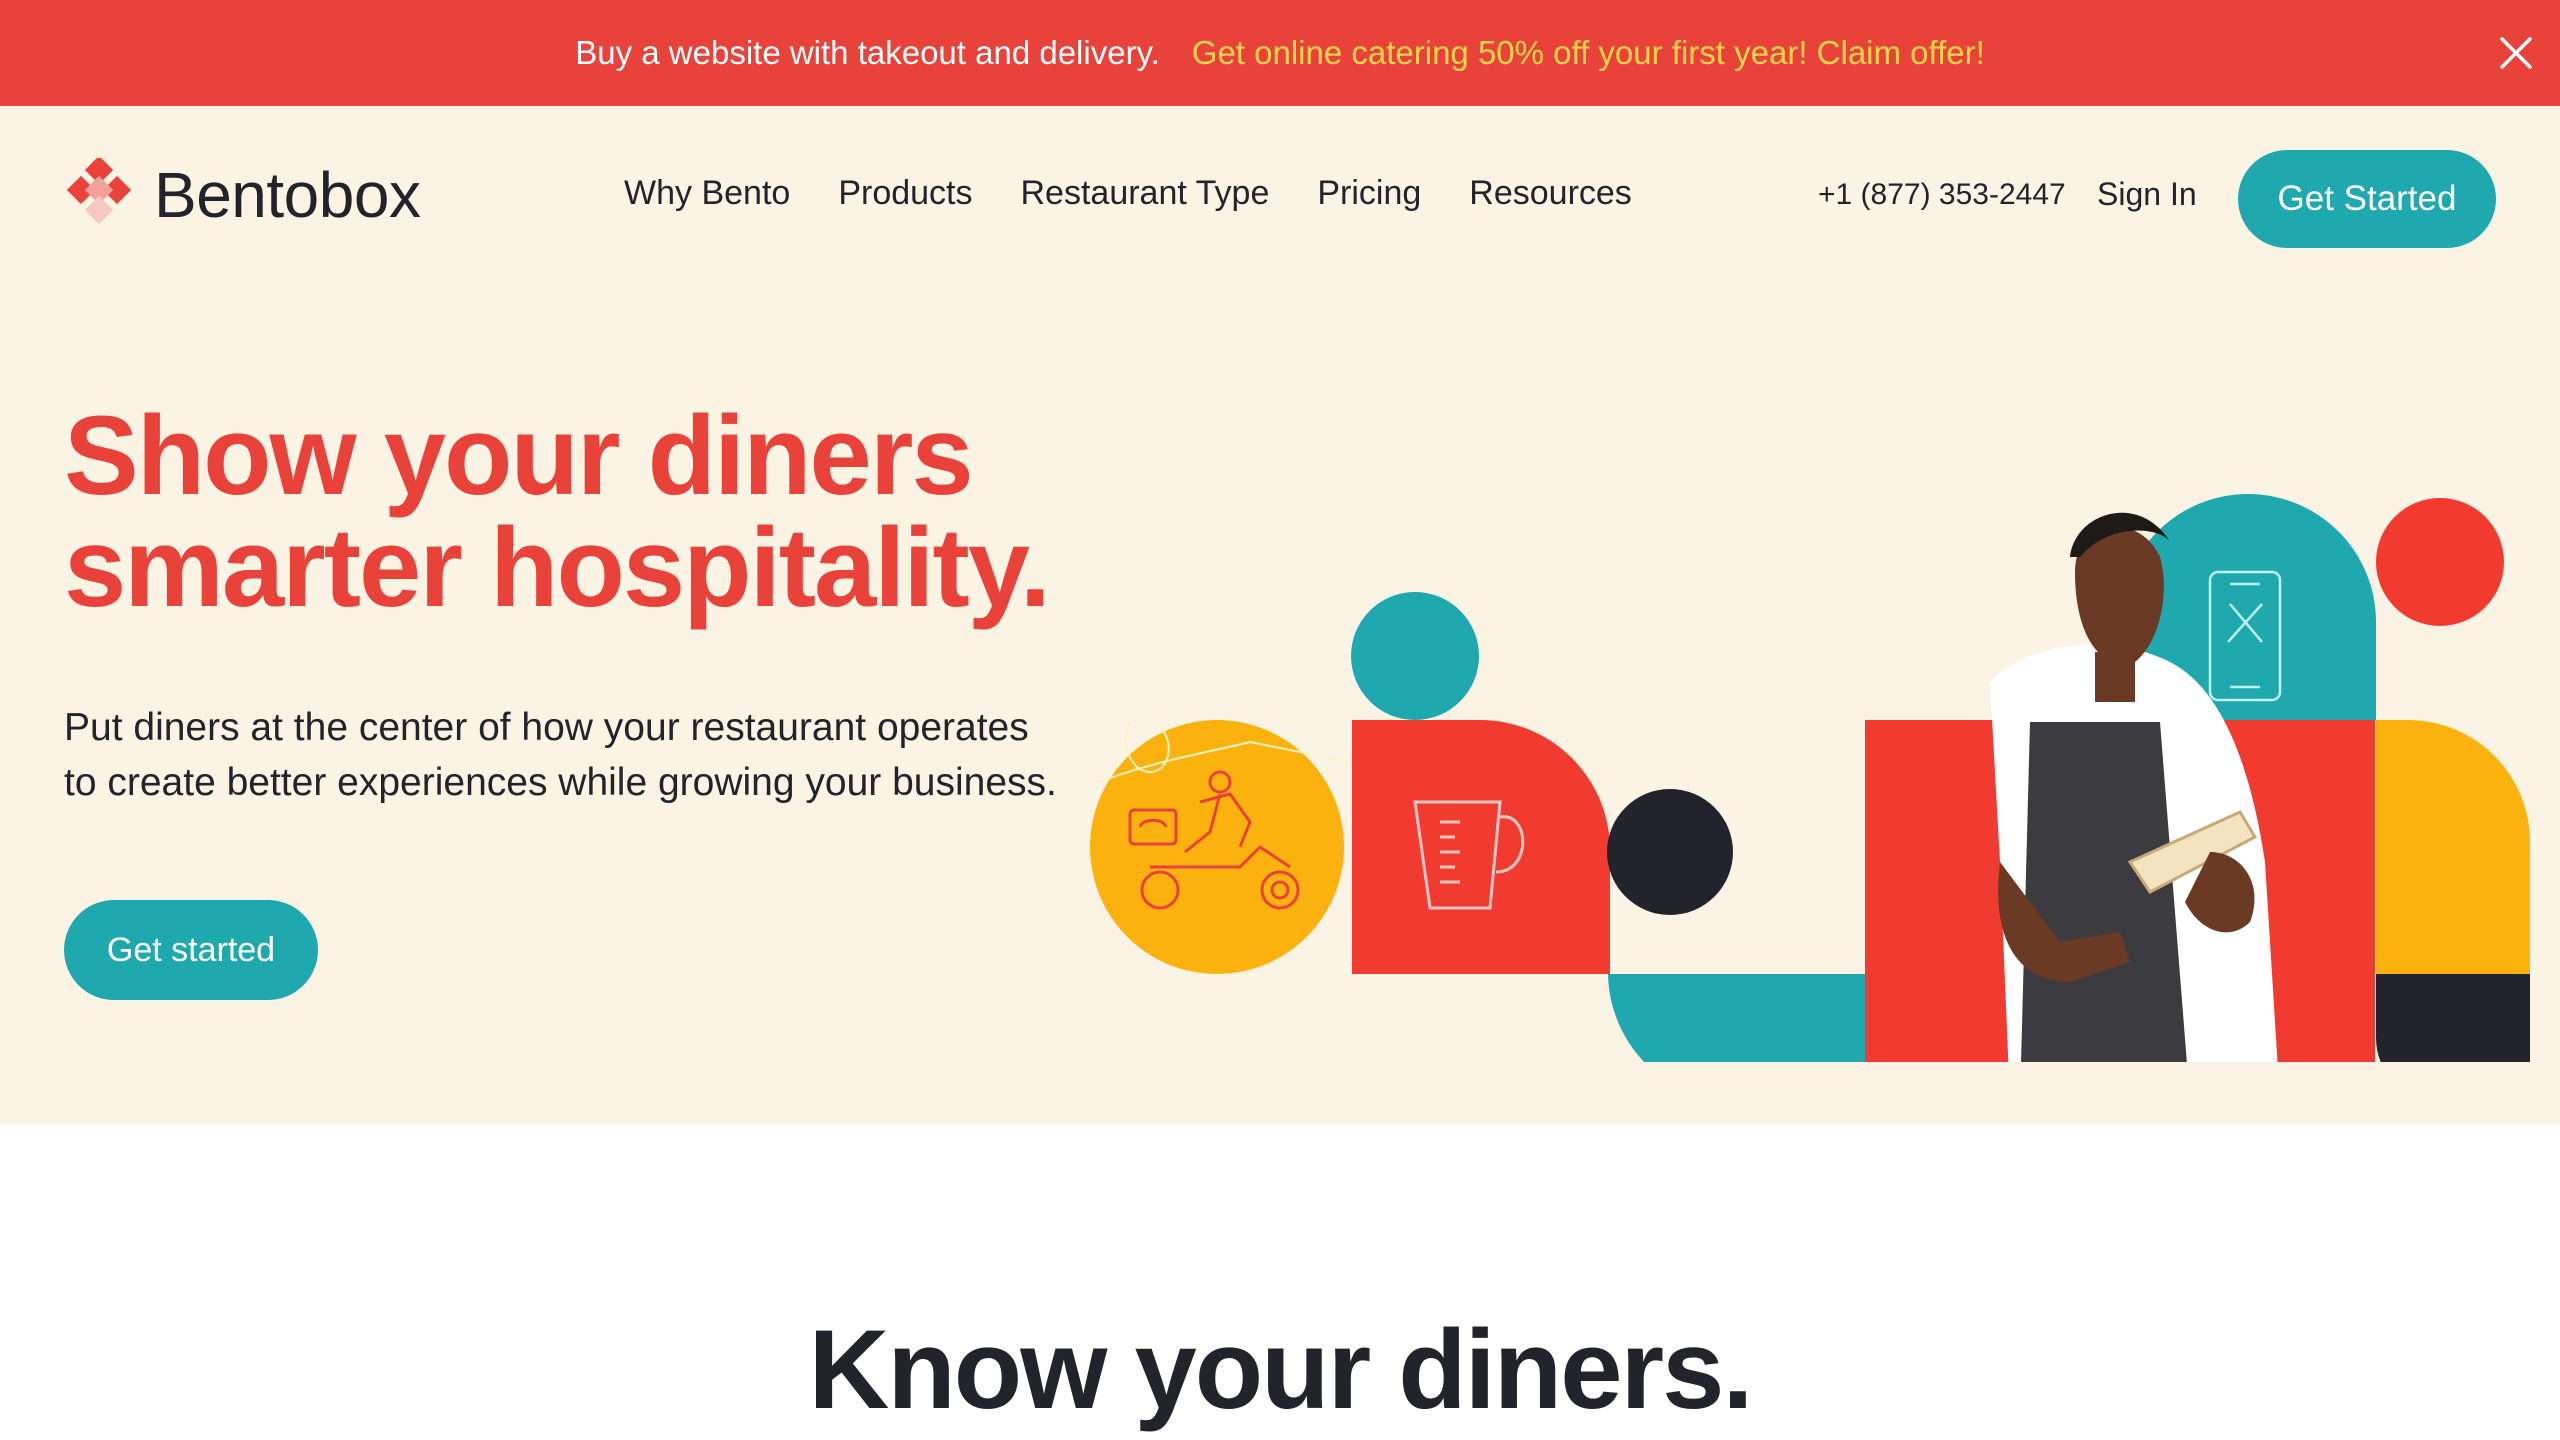 The height and width of the screenshot is (1440, 2560). What do you see at coordinates (1942, 195) in the screenshot?
I see `phone-link: +1 (877) 353-2447` at bounding box center [1942, 195].